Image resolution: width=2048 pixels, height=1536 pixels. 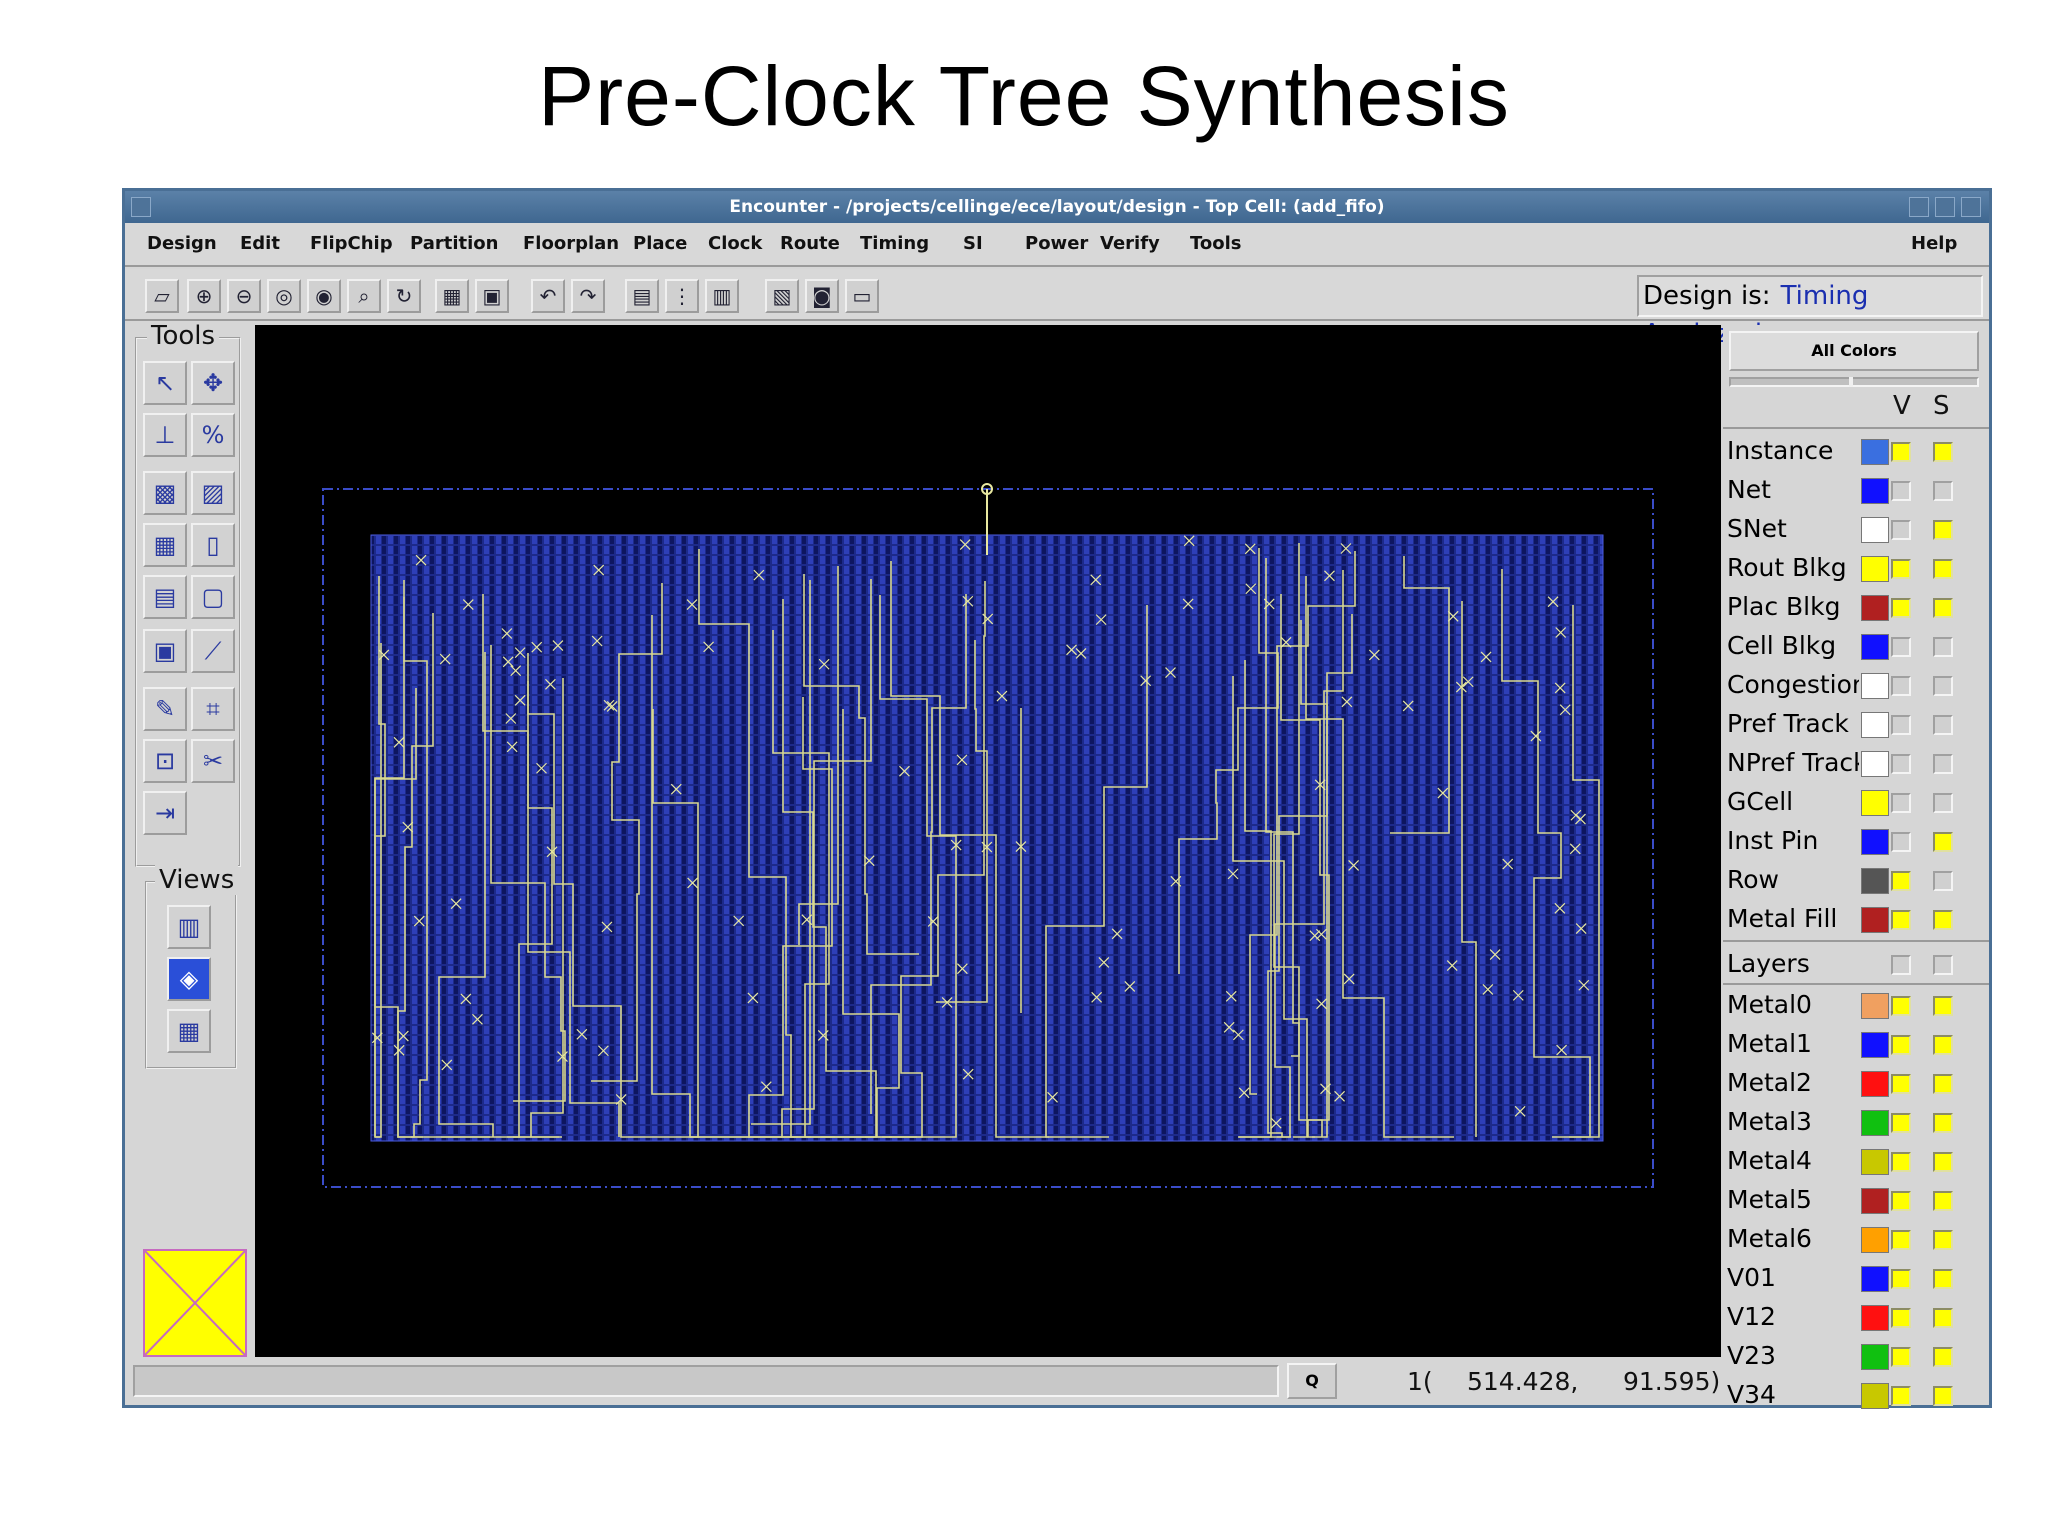 What do you see at coordinates (682, 296) in the screenshot?
I see `design-browser-icon: ⋮` at bounding box center [682, 296].